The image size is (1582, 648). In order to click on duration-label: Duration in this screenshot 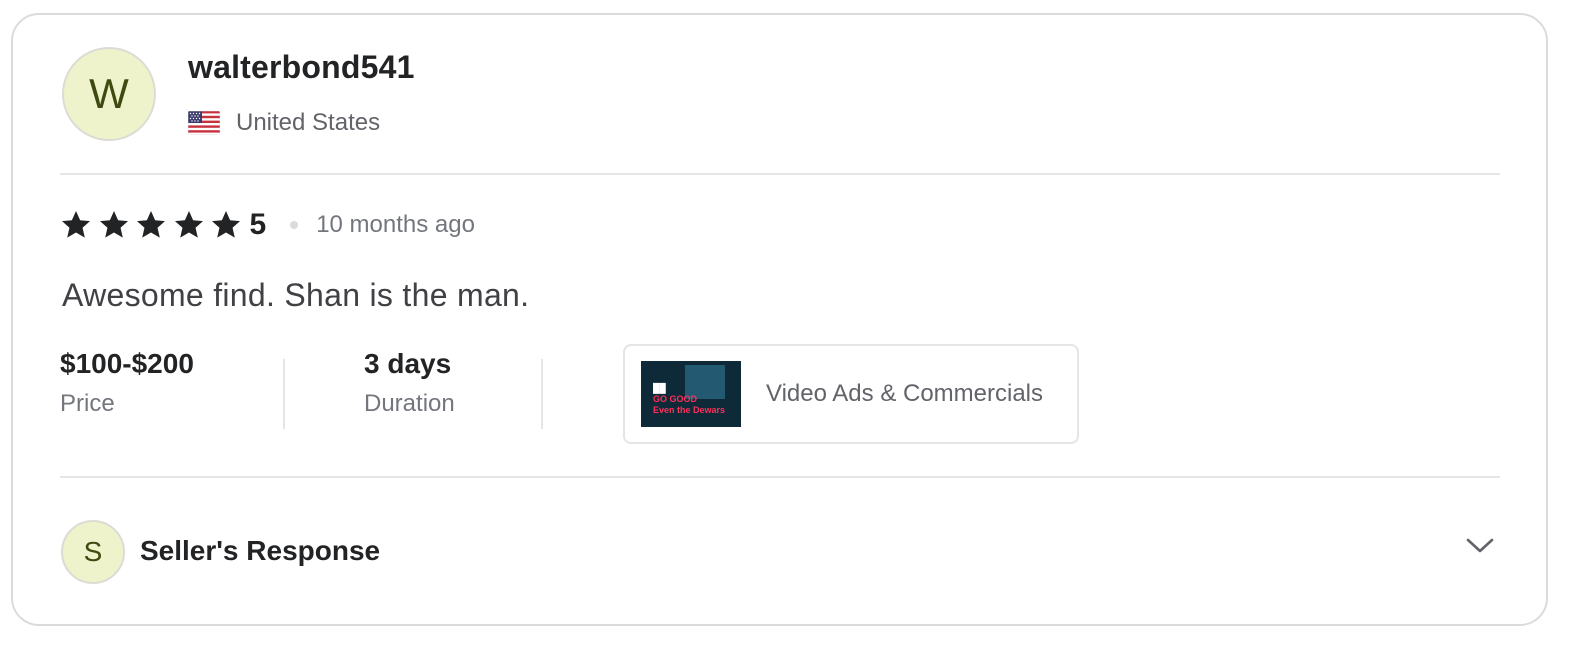, I will do `click(409, 403)`.